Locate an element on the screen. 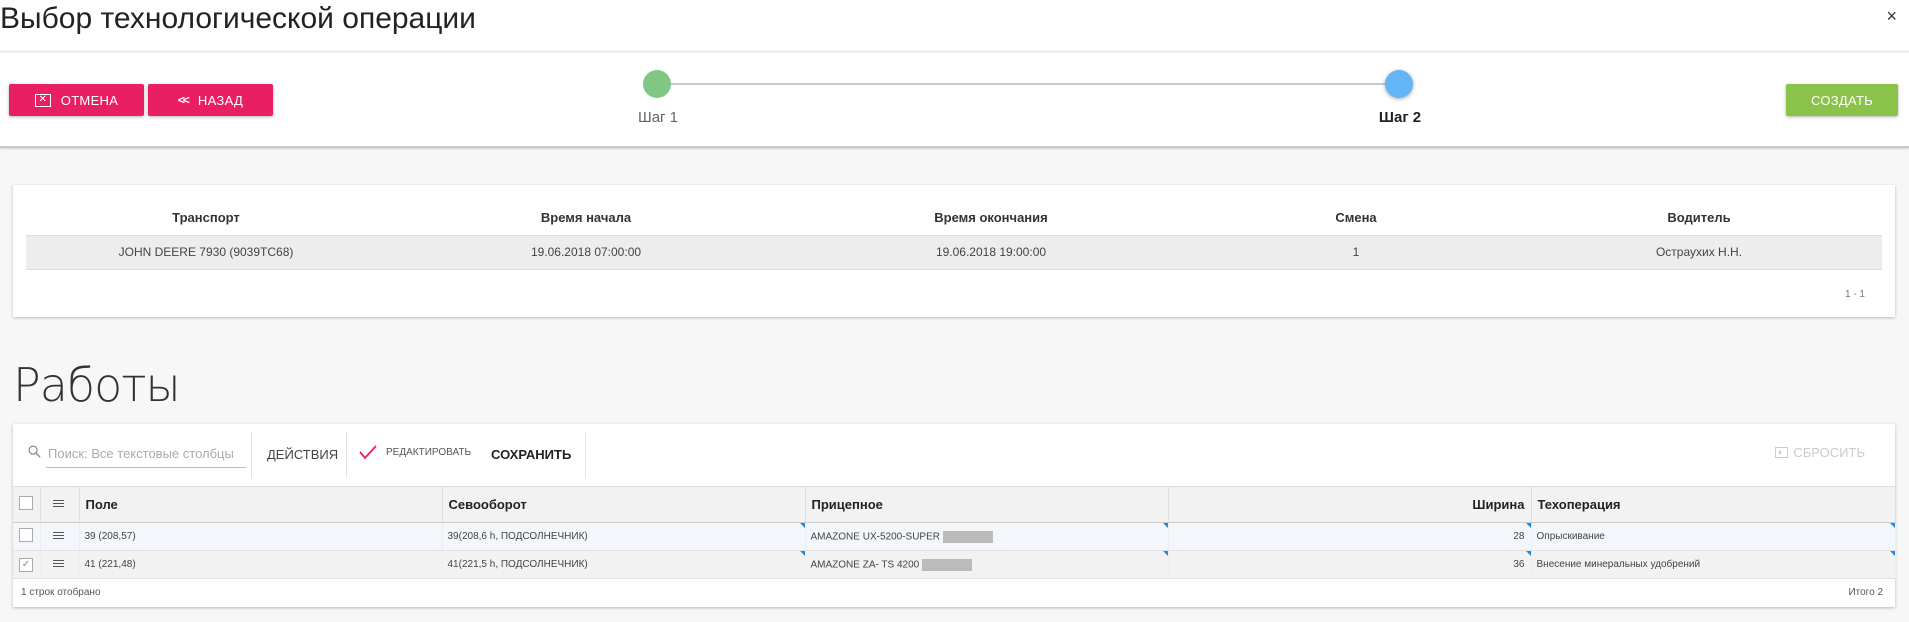 This screenshot has width=1909, height=622. cancel-button: ✕ ОТМЕНА is located at coordinates (76, 100).